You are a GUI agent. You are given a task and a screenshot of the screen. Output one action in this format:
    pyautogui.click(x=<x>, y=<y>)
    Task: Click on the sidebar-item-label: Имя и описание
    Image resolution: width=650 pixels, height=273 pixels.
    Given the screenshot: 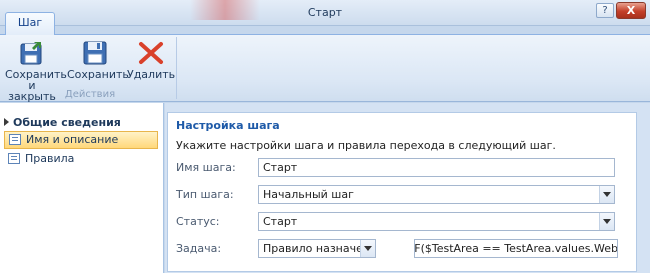 What is the action you would take?
    pyautogui.click(x=72, y=139)
    